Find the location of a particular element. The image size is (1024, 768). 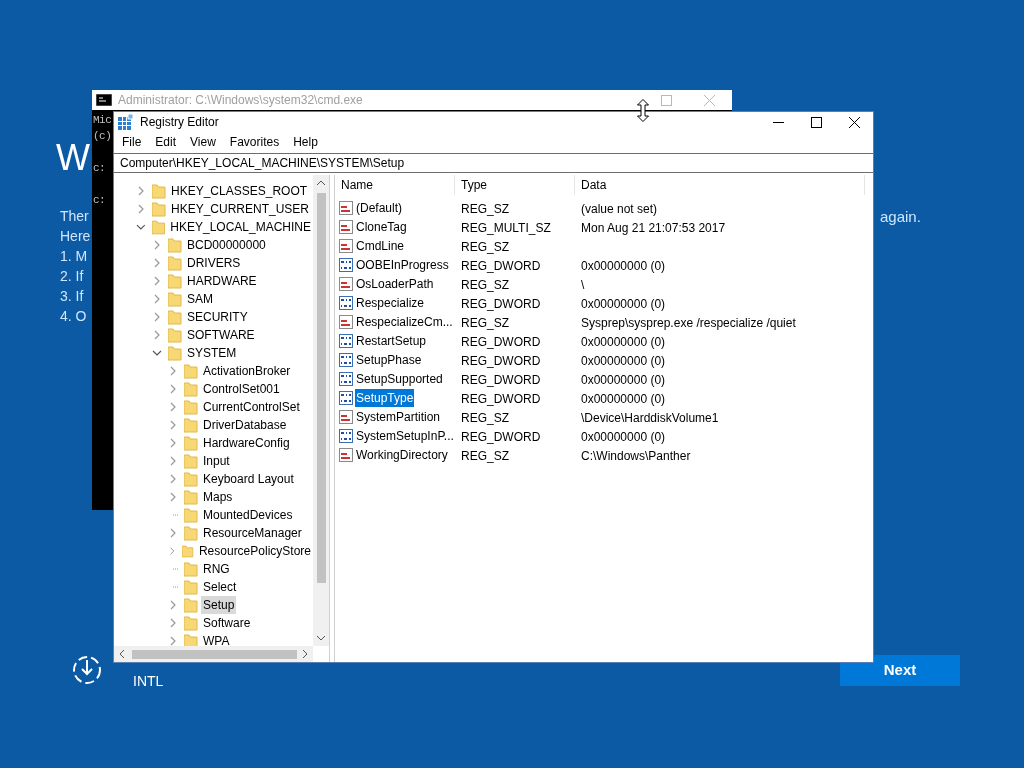

value-name: SetupPhase is located at coordinates (389, 359).